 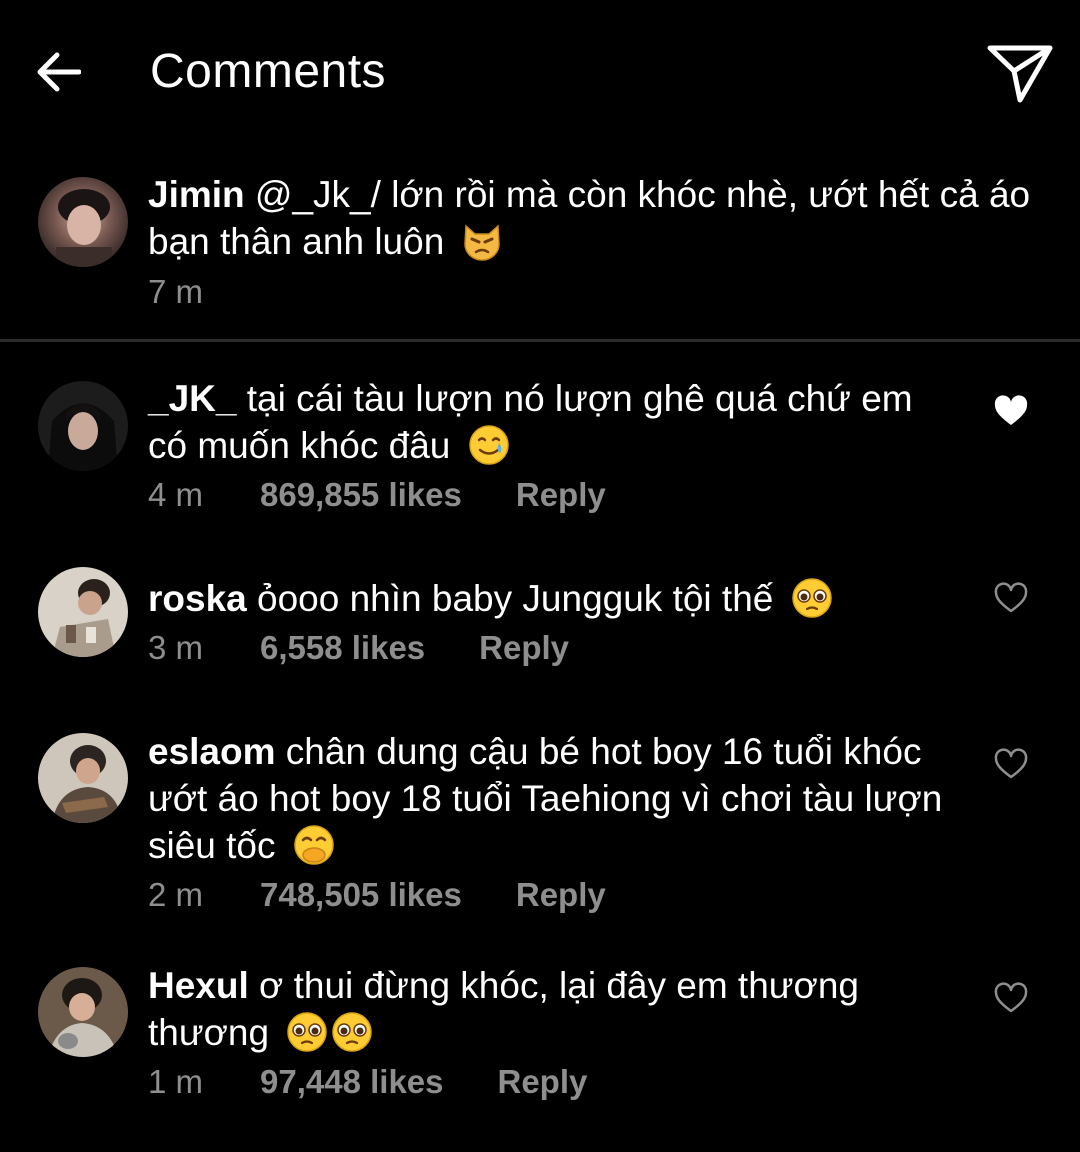 What do you see at coordinates (361, 495) in the screenshot?
I see `likes-count: 869,855 likes` at bounding box center [361, 495].